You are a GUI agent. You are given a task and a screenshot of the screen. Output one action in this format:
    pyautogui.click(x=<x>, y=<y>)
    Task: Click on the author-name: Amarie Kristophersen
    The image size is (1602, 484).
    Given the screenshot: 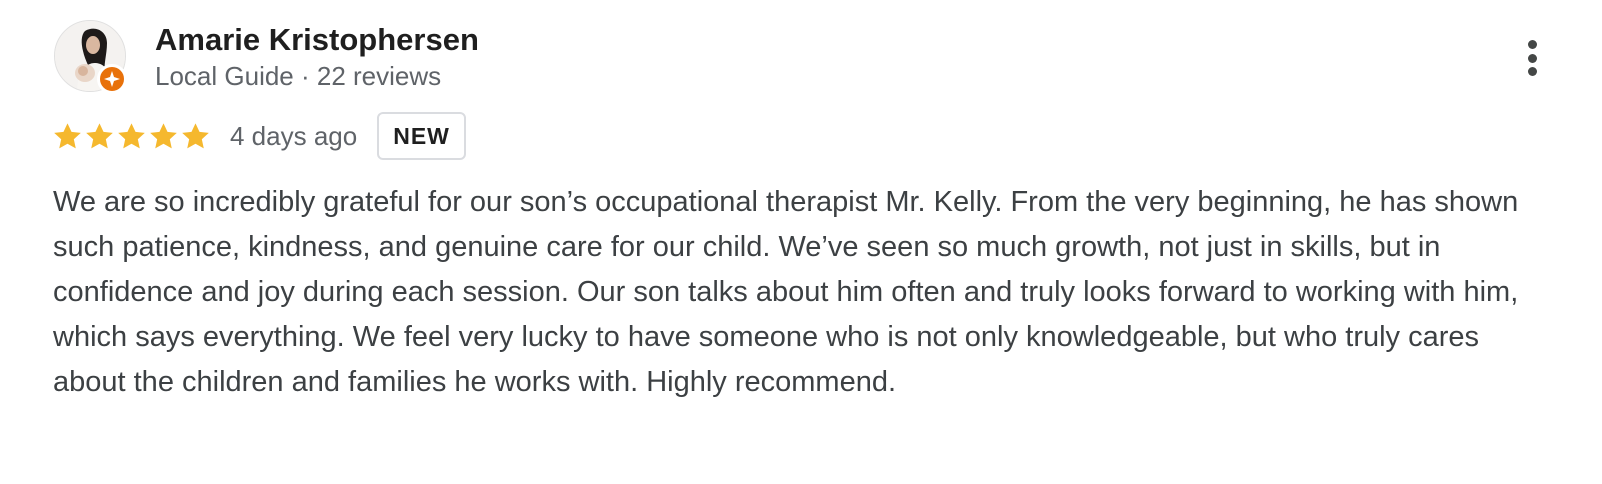 What is the action you would take?
    pyautogui.click(x=317, y=40)
    